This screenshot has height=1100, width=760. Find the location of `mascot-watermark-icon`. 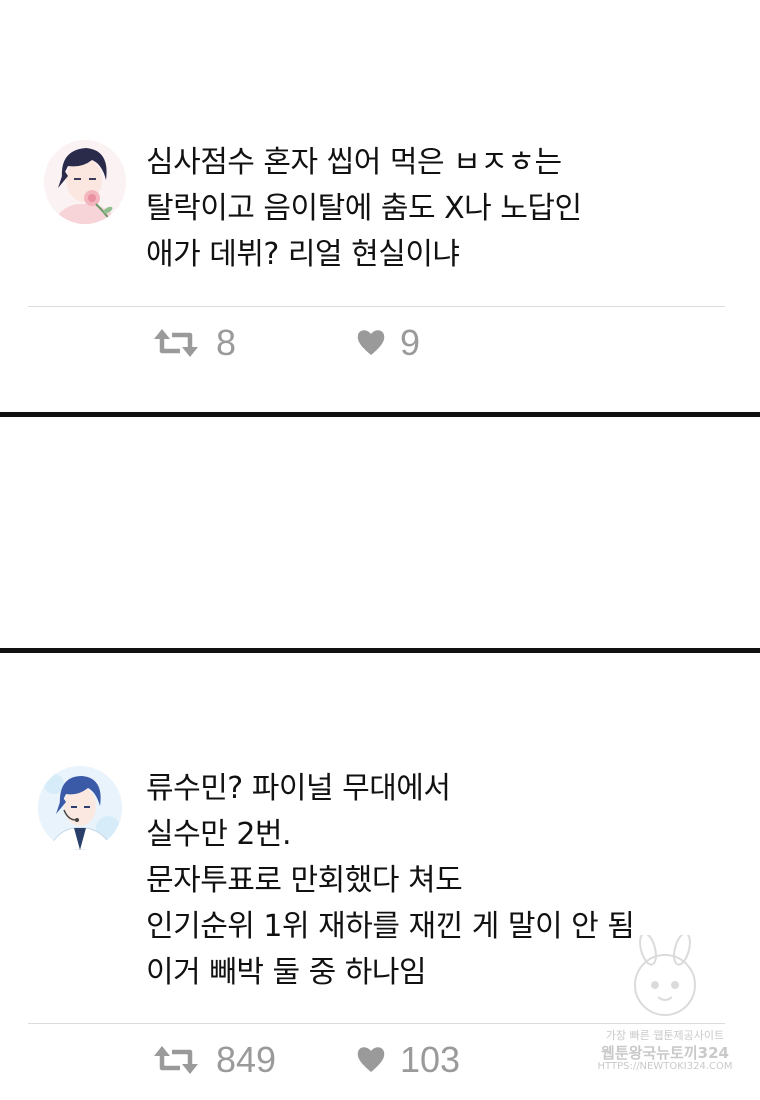

mascot-watermark-icon is located at coordinates (665, 974).